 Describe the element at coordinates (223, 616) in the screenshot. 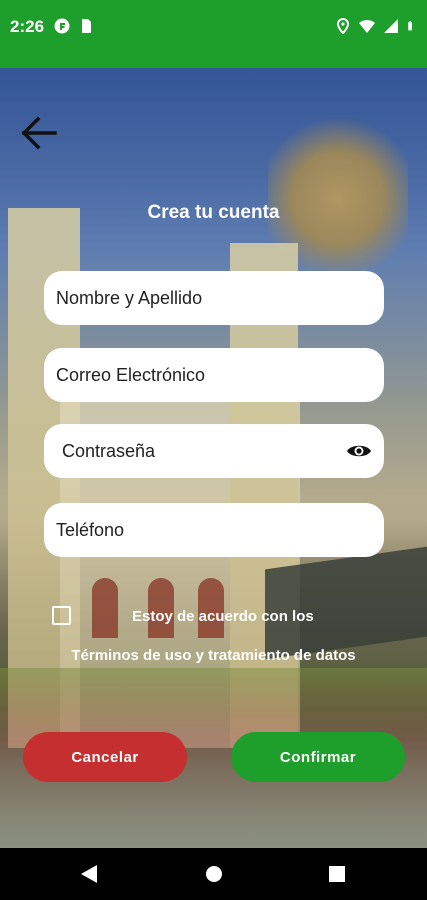

I see `agreement-label: Estoy de acuerdo con los` at that location.